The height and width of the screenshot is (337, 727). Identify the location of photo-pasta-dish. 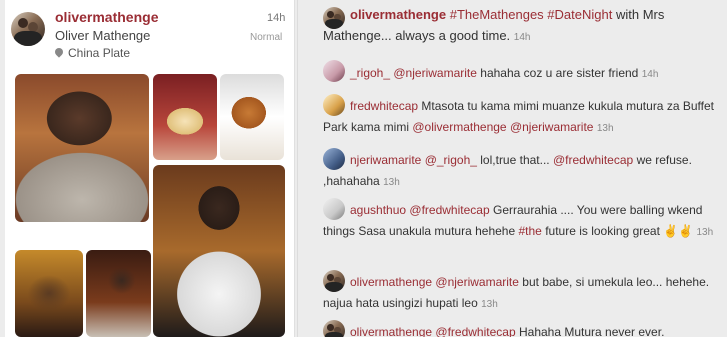
(185, 117).